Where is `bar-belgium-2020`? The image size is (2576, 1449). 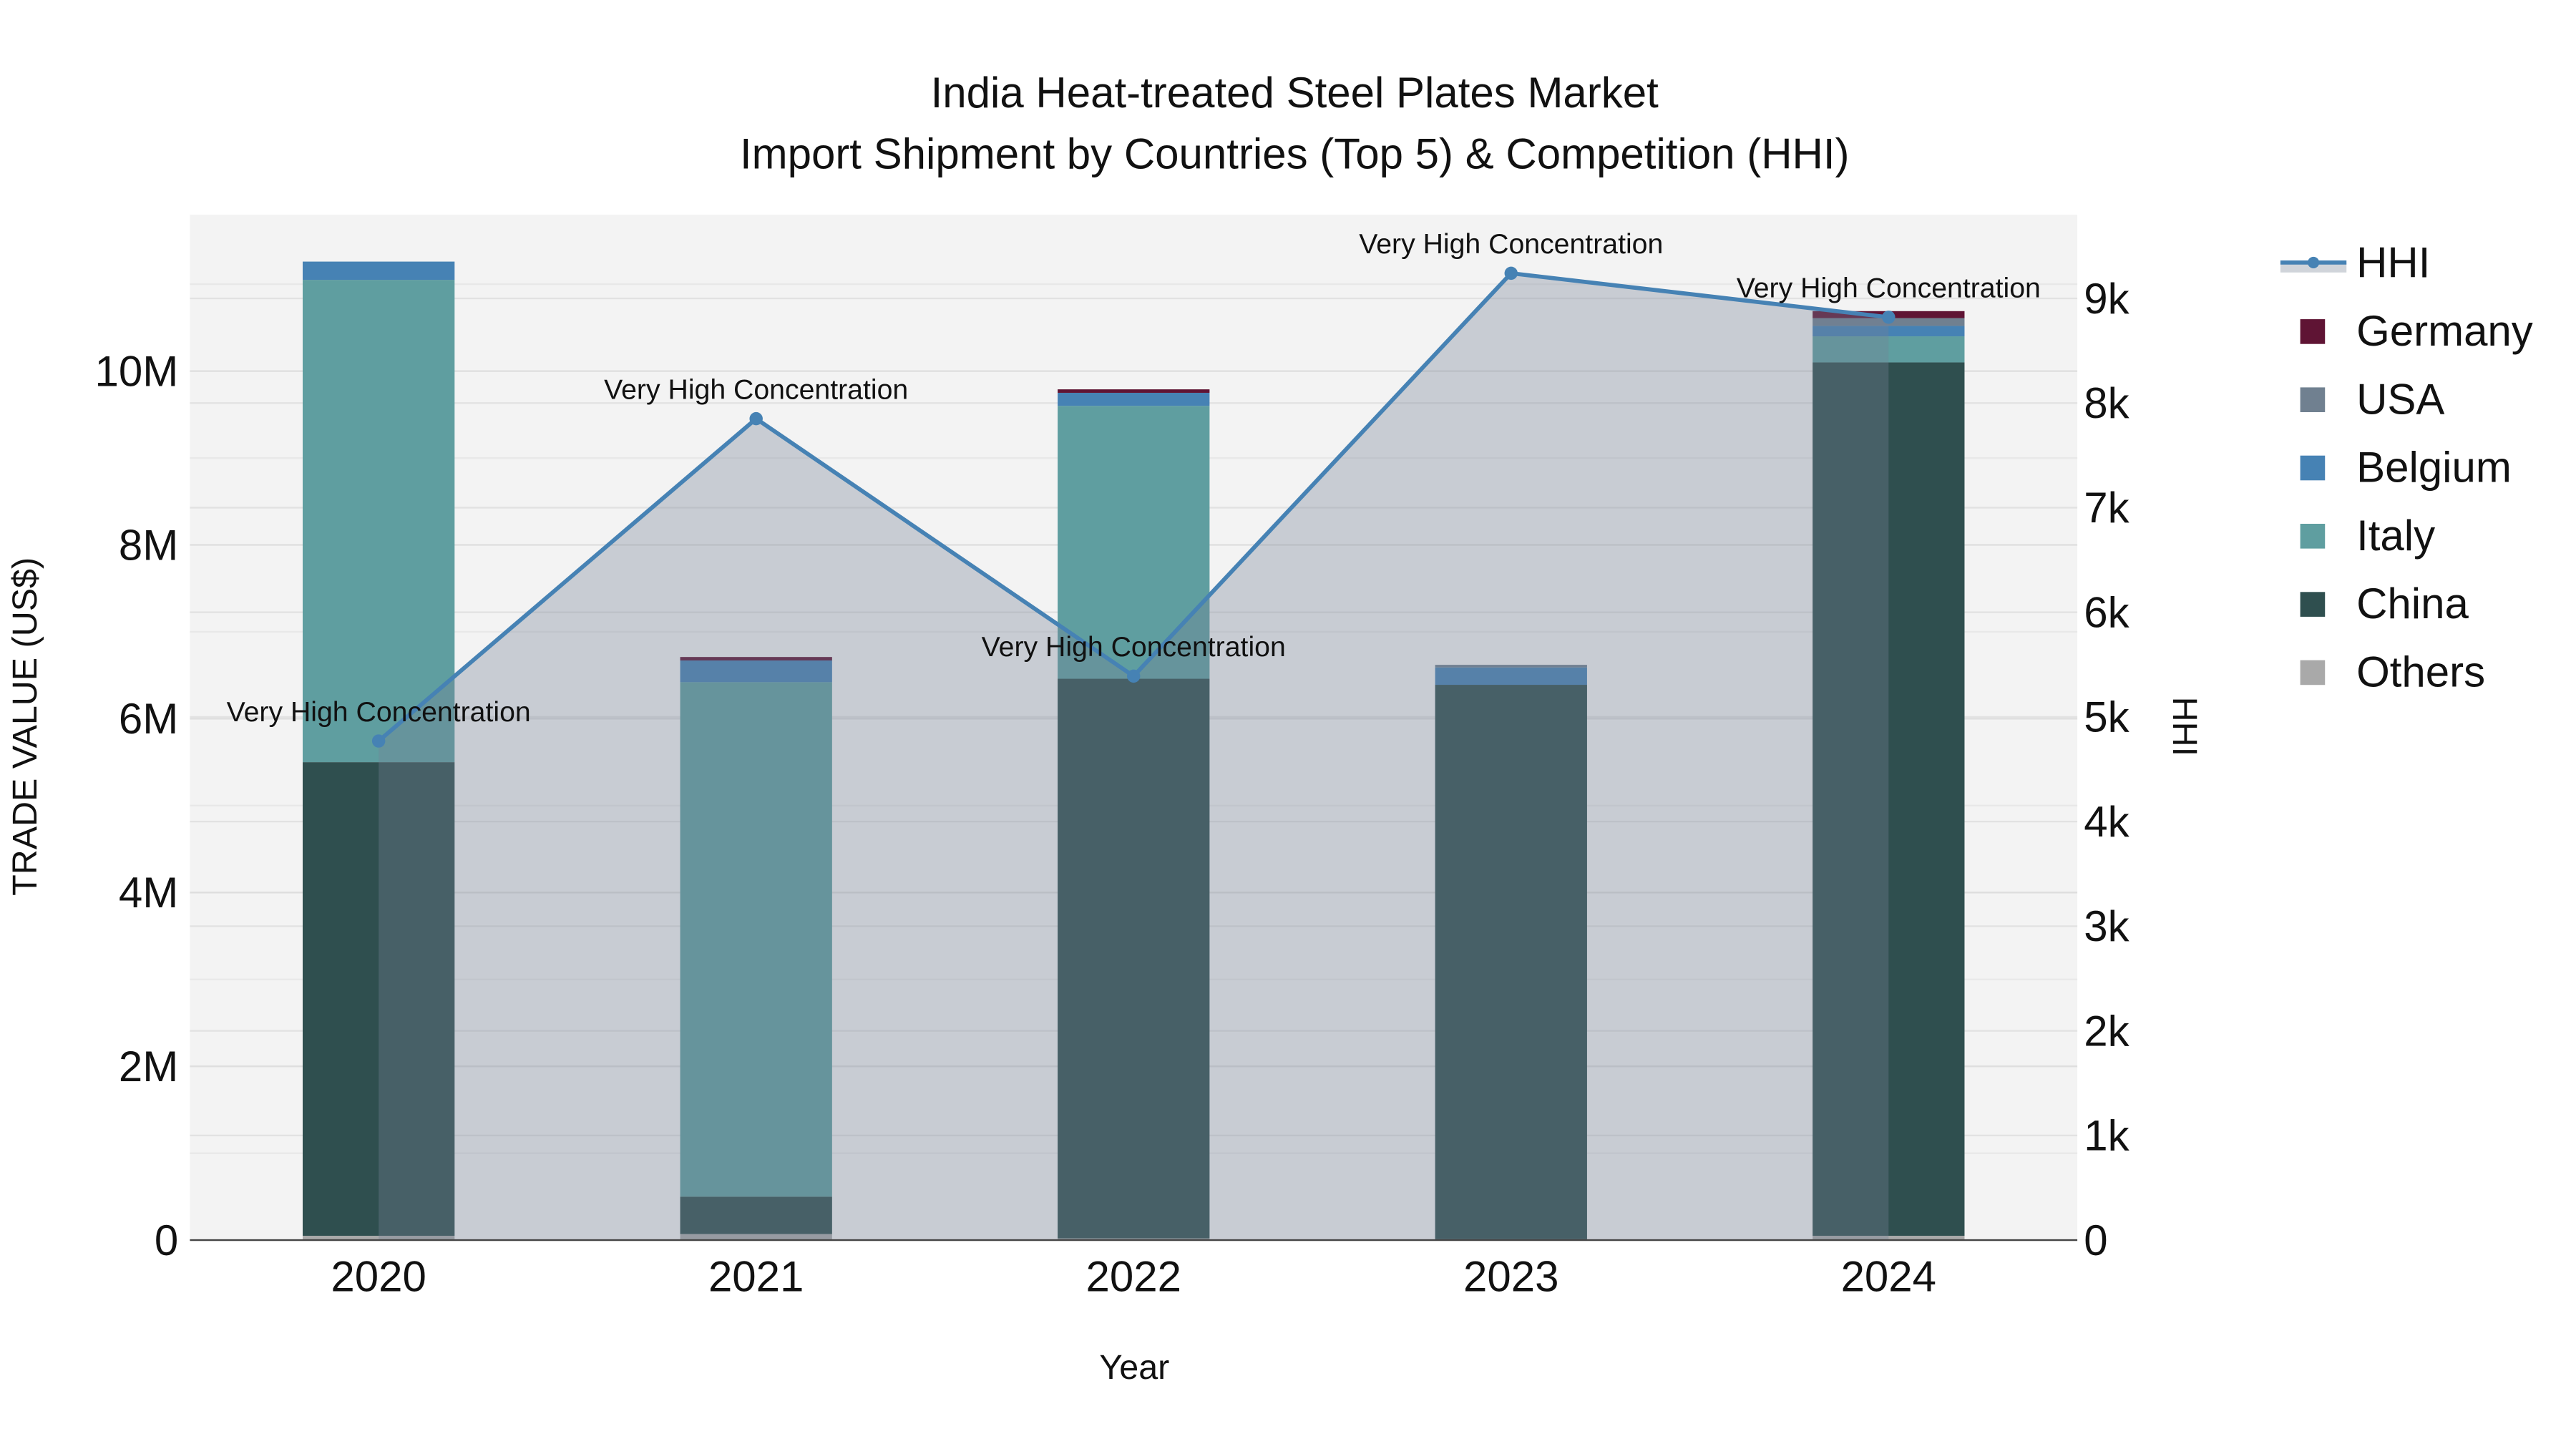 bar-belgium-2020 is located at coordinates (379, 270).